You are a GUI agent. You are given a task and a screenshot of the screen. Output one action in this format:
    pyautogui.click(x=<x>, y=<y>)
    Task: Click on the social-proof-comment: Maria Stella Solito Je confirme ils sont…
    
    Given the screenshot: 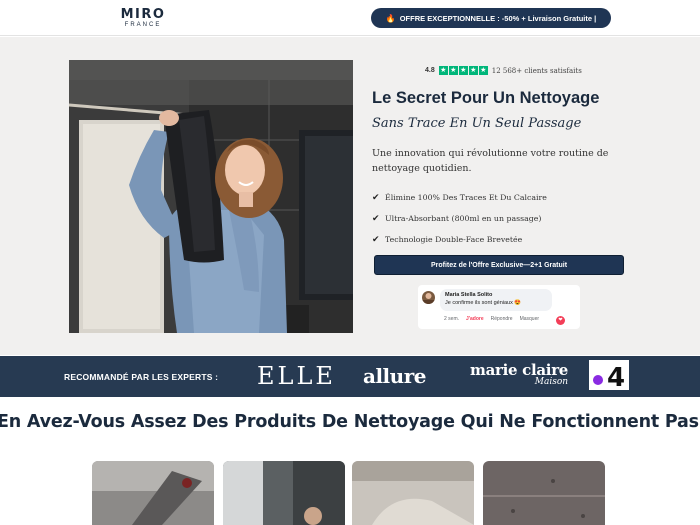 What is the action you would take?
    pyautogui.click(x=499, y=307)
    